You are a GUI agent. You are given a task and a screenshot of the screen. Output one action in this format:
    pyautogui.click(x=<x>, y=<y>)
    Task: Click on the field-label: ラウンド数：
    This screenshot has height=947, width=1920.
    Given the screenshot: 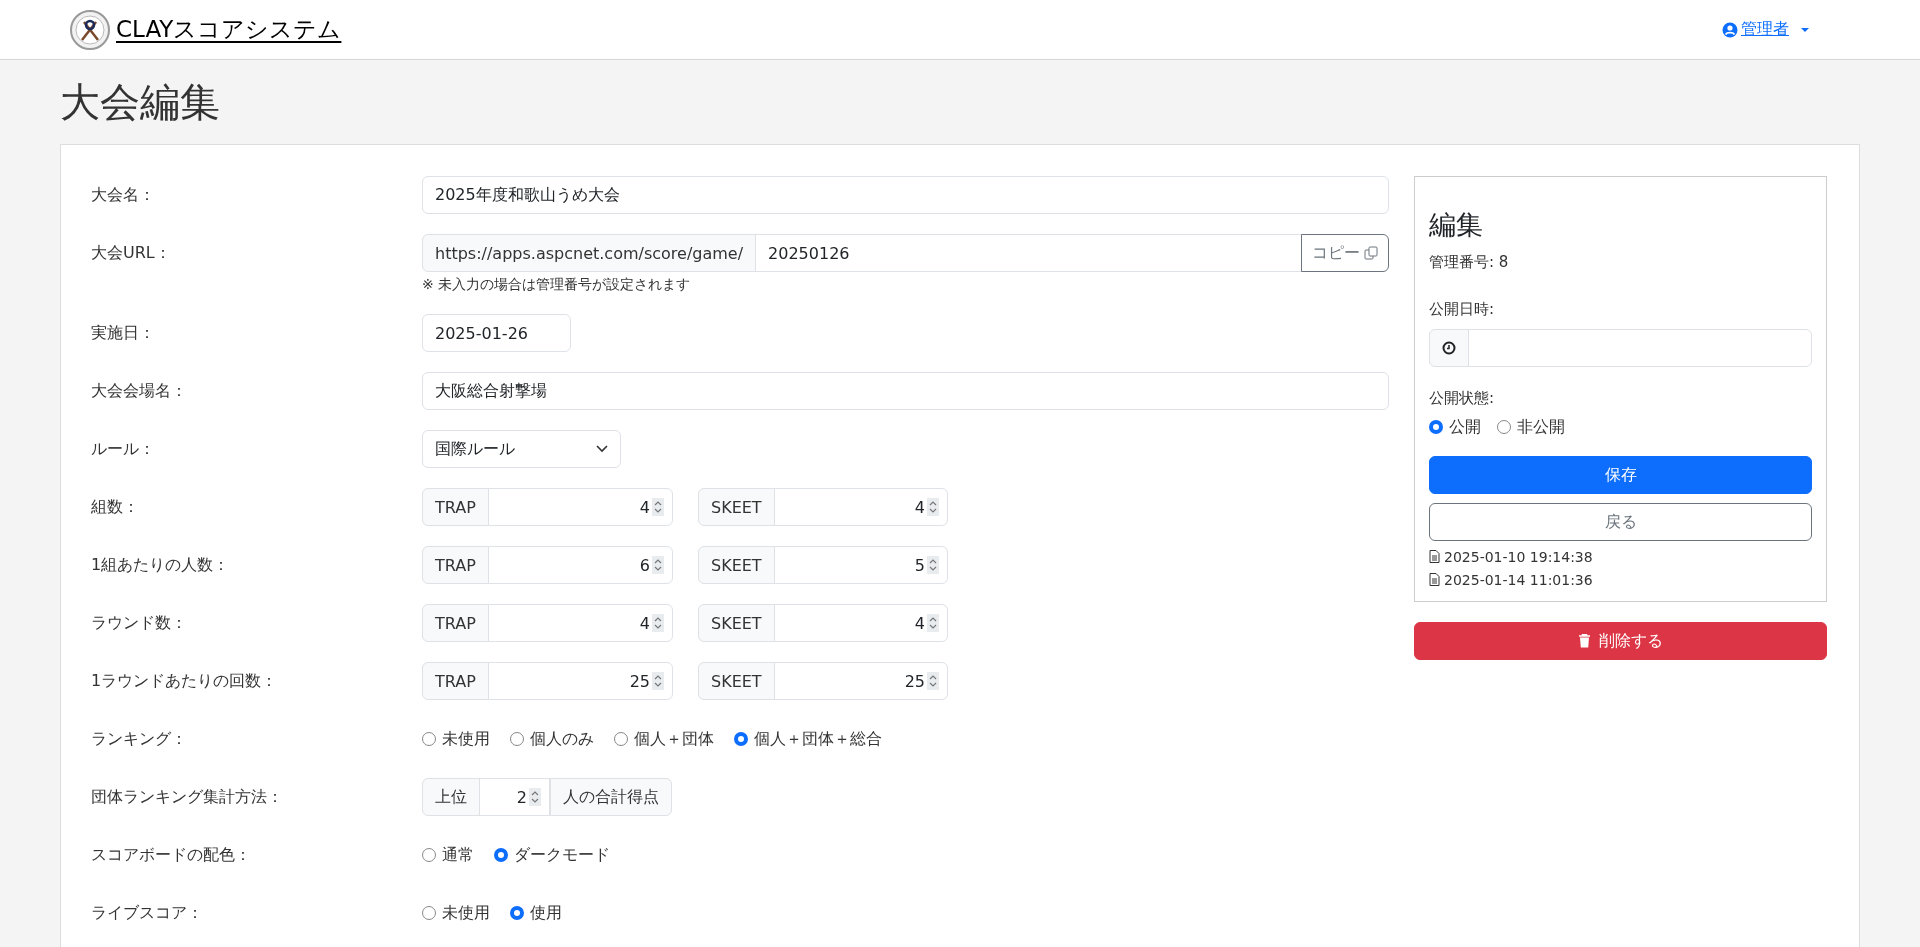 What is the action you would take?
    pyautogui.click(x=139, y=622)
    